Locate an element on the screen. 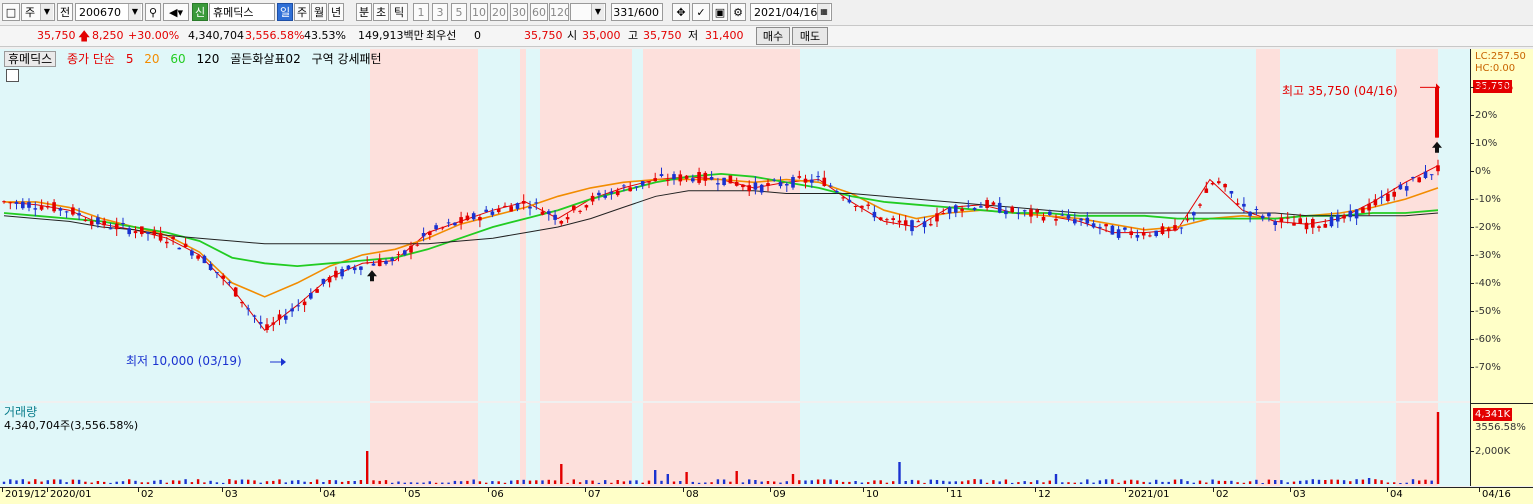  chart-settings-icon: ✥ is located at coordinates (681, 12).